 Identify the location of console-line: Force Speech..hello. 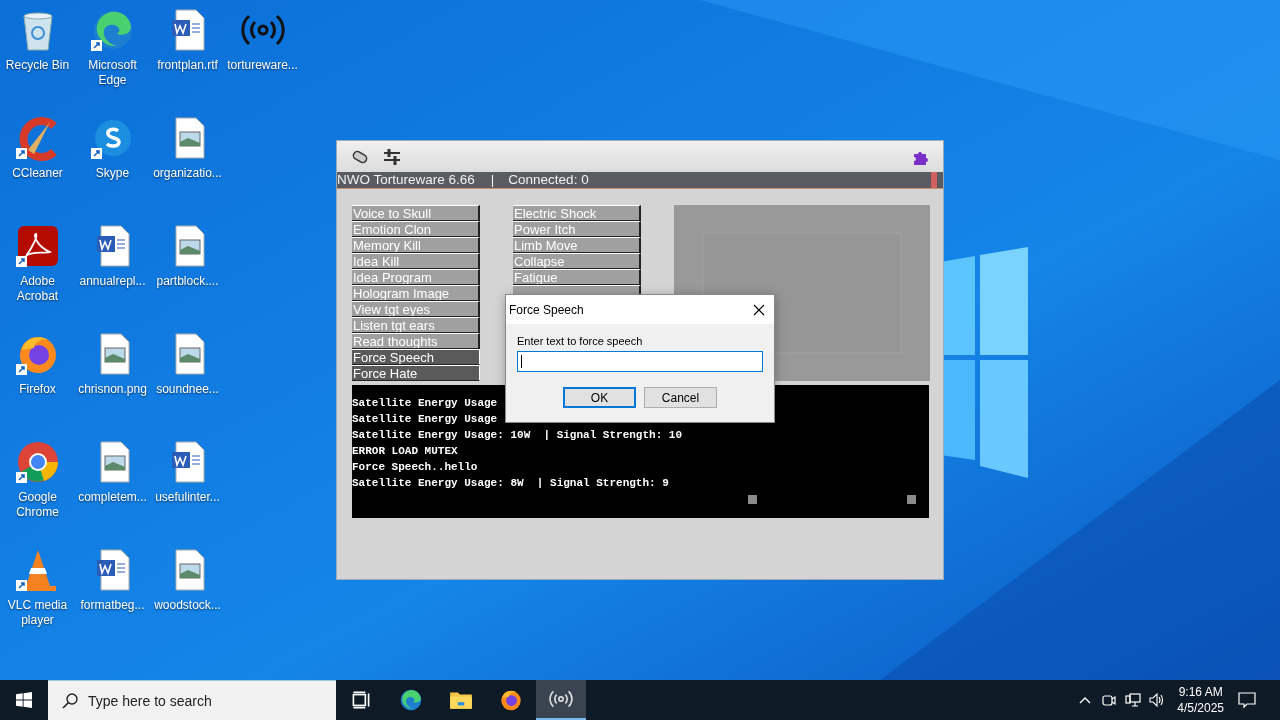
(415, 467).